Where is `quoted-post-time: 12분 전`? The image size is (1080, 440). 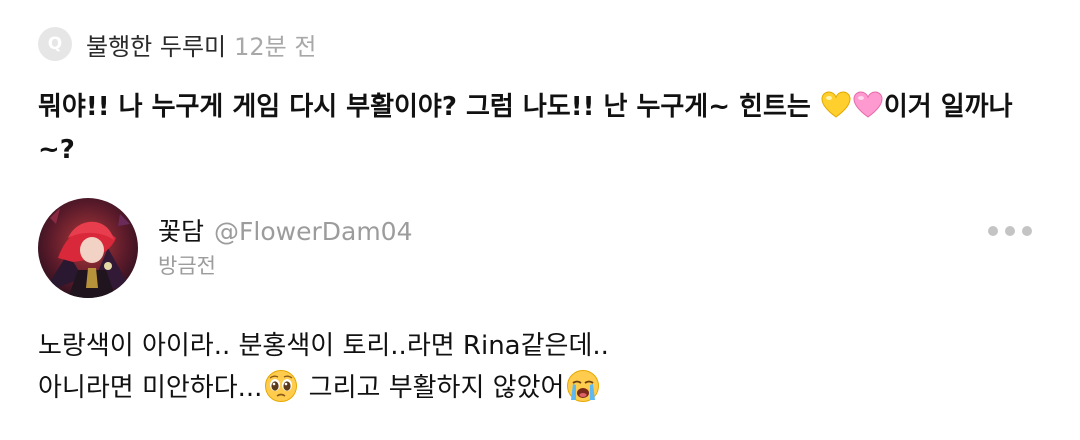 quoted-post-time: 12분 전 is located at coordinates (275, 46).